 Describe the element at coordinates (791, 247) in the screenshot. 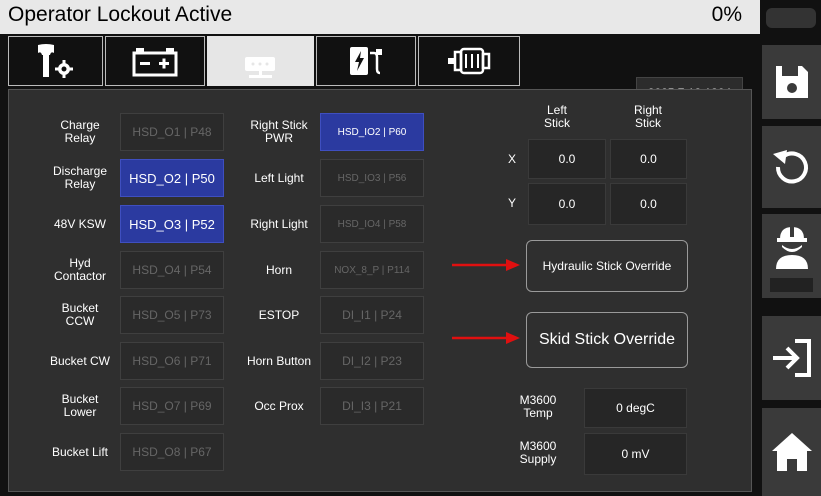

I see `operator-icon` at that location.